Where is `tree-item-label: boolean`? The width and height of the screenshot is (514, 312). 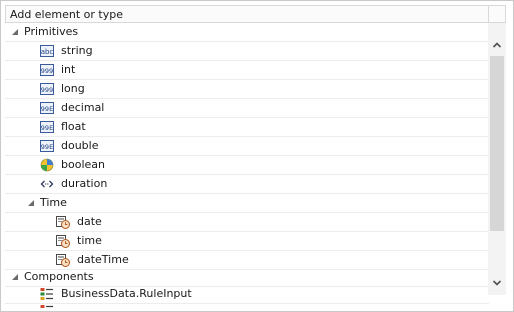
tree-item-label: boolean is located at coordinates (83, 164).